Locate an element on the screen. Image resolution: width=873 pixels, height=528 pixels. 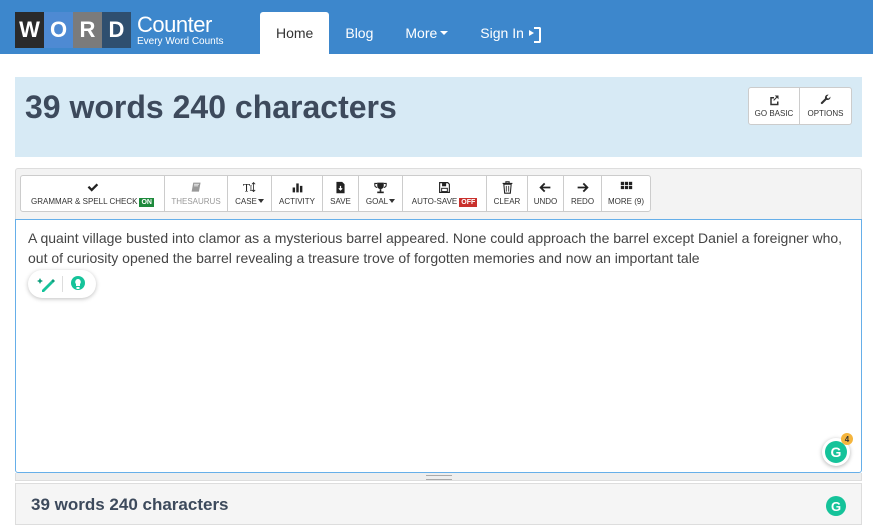
editor-resize-handle is located at coordinates (438, 477).